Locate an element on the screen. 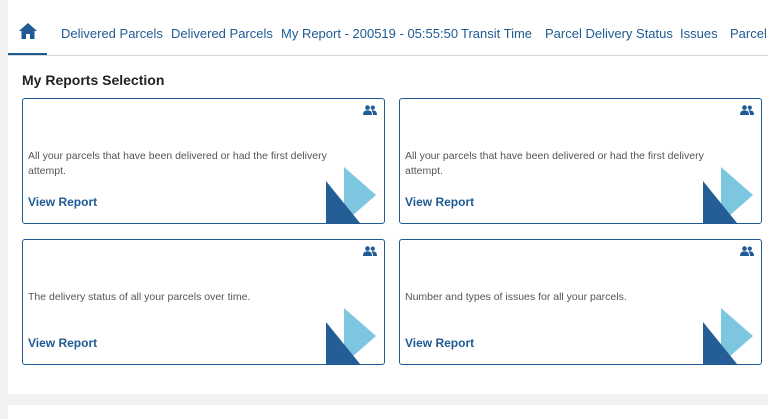 This screenshot has width=768, height=419. home-tab is located at coordinates (27, 33).